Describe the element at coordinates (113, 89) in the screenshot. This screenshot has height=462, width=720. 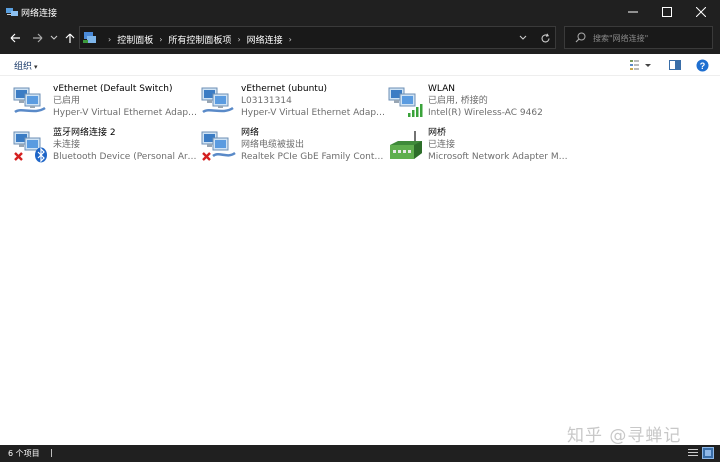
I see `connection-name: vEthernet (Default Switch)` at that location.